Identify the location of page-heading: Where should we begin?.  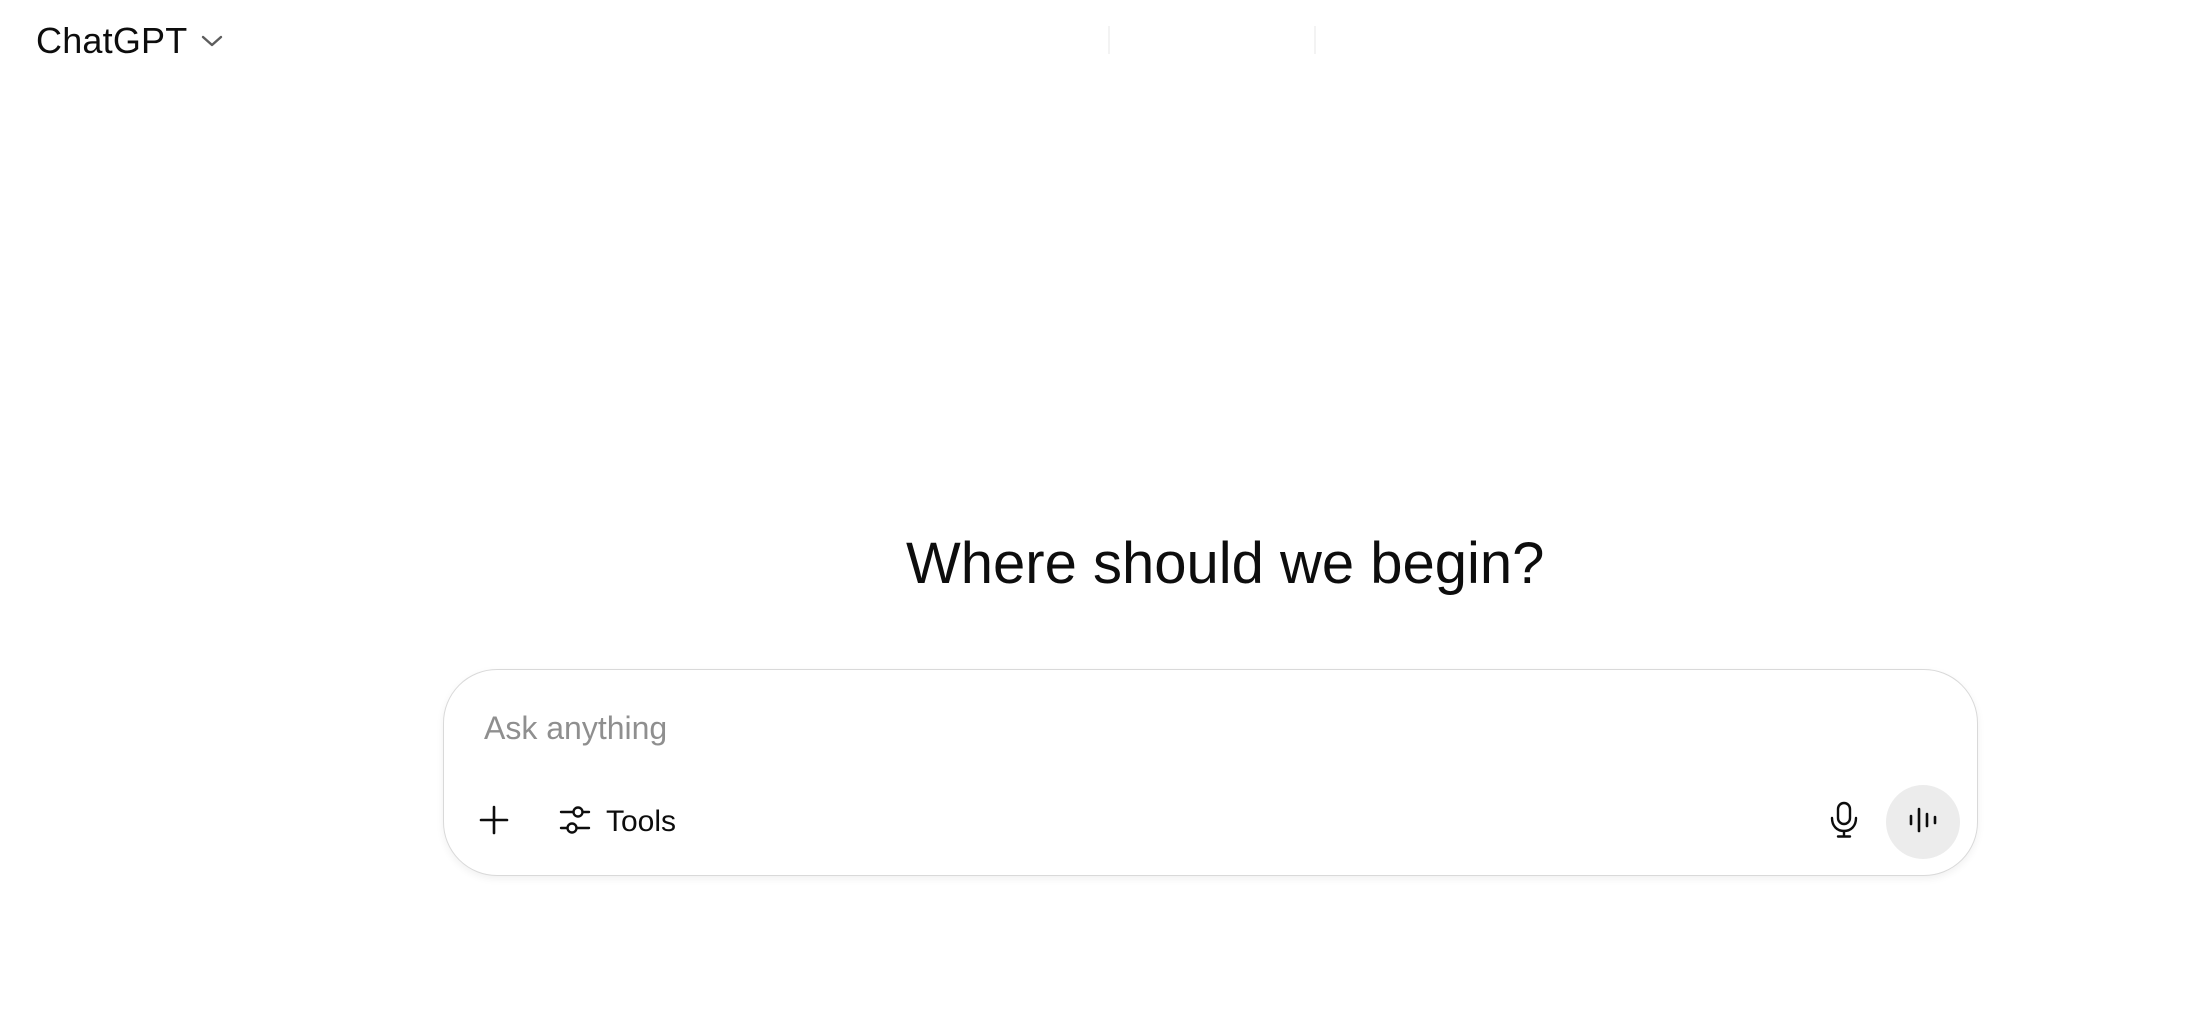
(1225, 563).